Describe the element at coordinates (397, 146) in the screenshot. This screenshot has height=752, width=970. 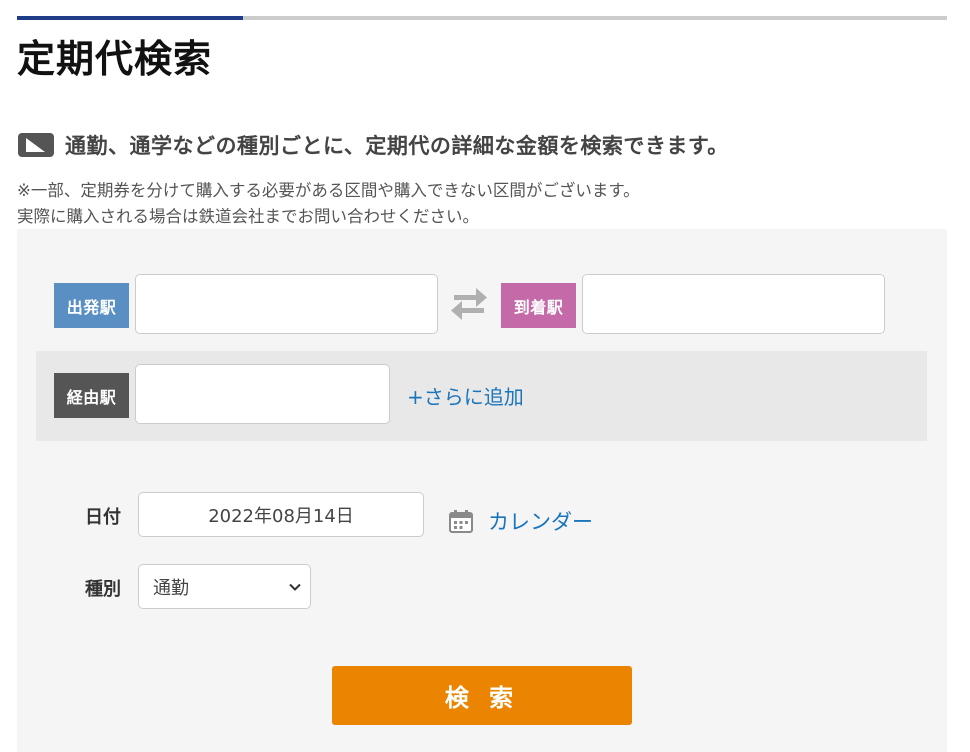
I see `lead-text: 通勤、通学などの種別ごとに、定期代の詳細な金額を検索できます。` at that location.